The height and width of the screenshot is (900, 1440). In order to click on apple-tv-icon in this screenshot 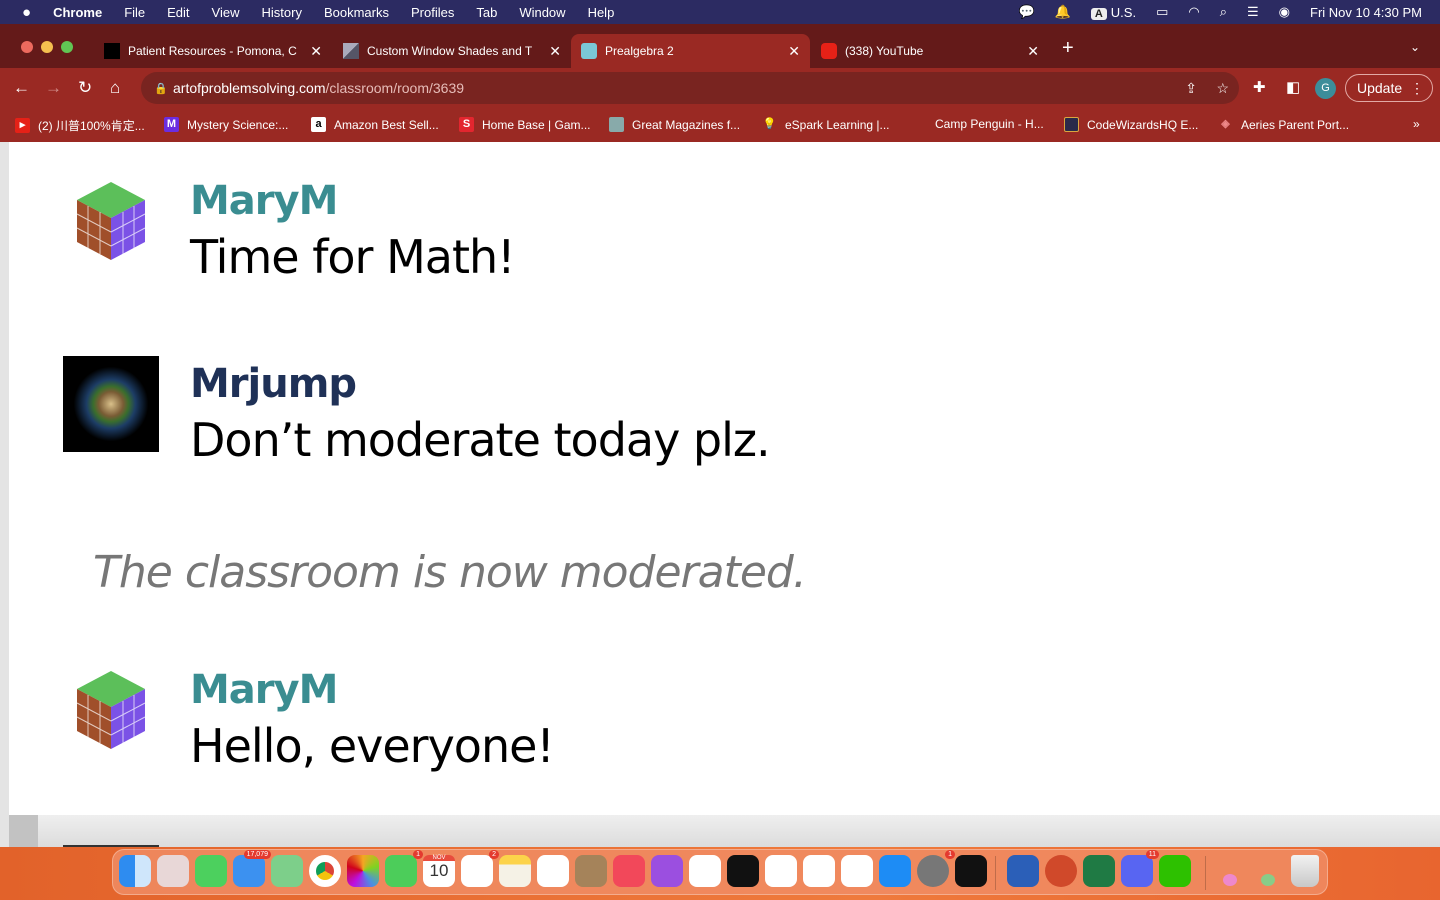, I will do `click(971, 871)`.